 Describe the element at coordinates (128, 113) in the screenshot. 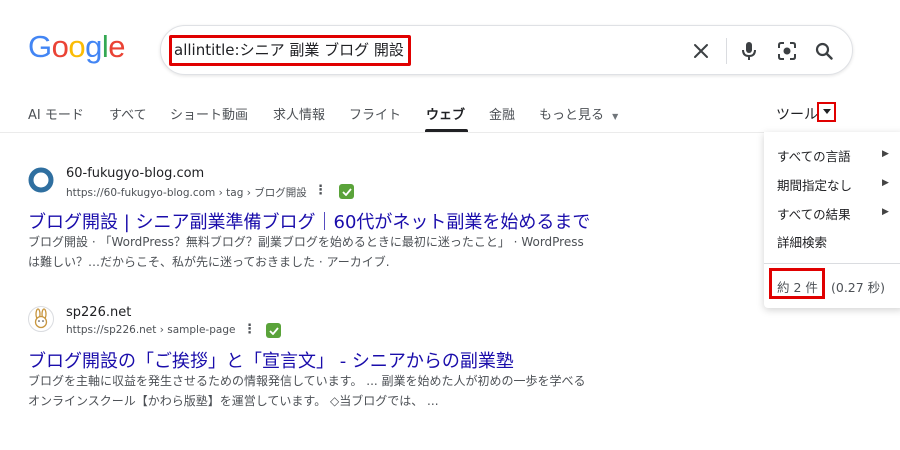

I see `tab-all: すべて` at that location.